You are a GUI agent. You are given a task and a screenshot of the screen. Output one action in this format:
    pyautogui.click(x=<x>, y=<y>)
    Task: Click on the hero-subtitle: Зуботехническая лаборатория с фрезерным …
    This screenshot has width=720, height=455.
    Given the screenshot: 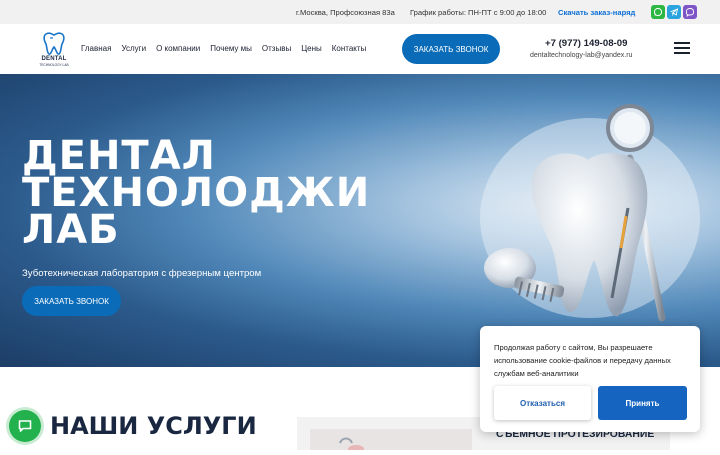 What is the action you would take?
    pyautogui.click(x=142, y=273)
    